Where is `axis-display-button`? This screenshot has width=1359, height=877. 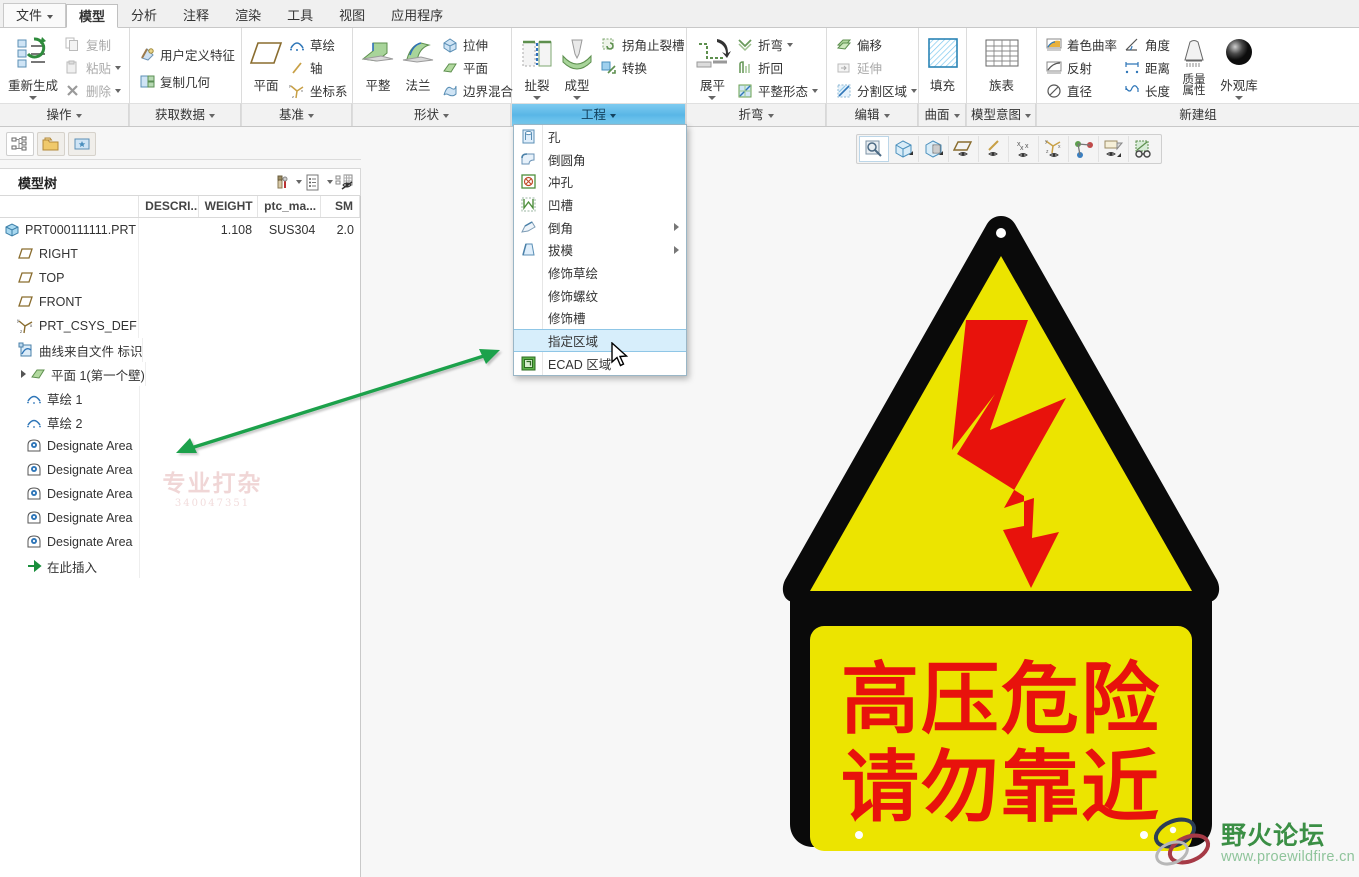 axis-display-button is located at coordinates (994, 149).